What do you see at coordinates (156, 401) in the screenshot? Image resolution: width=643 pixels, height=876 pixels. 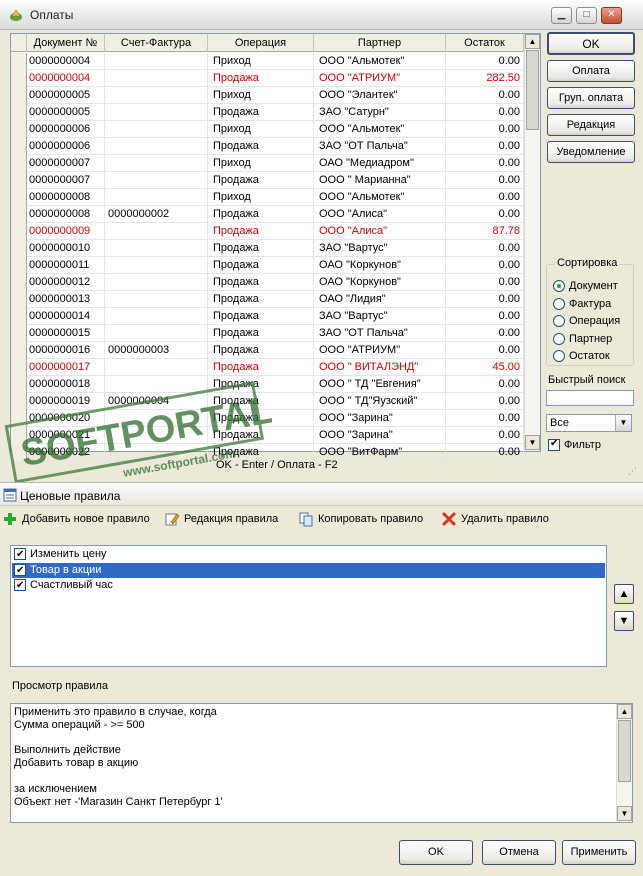 I see `cell-invoice: 0000000004` at bounding box center [156, 401].